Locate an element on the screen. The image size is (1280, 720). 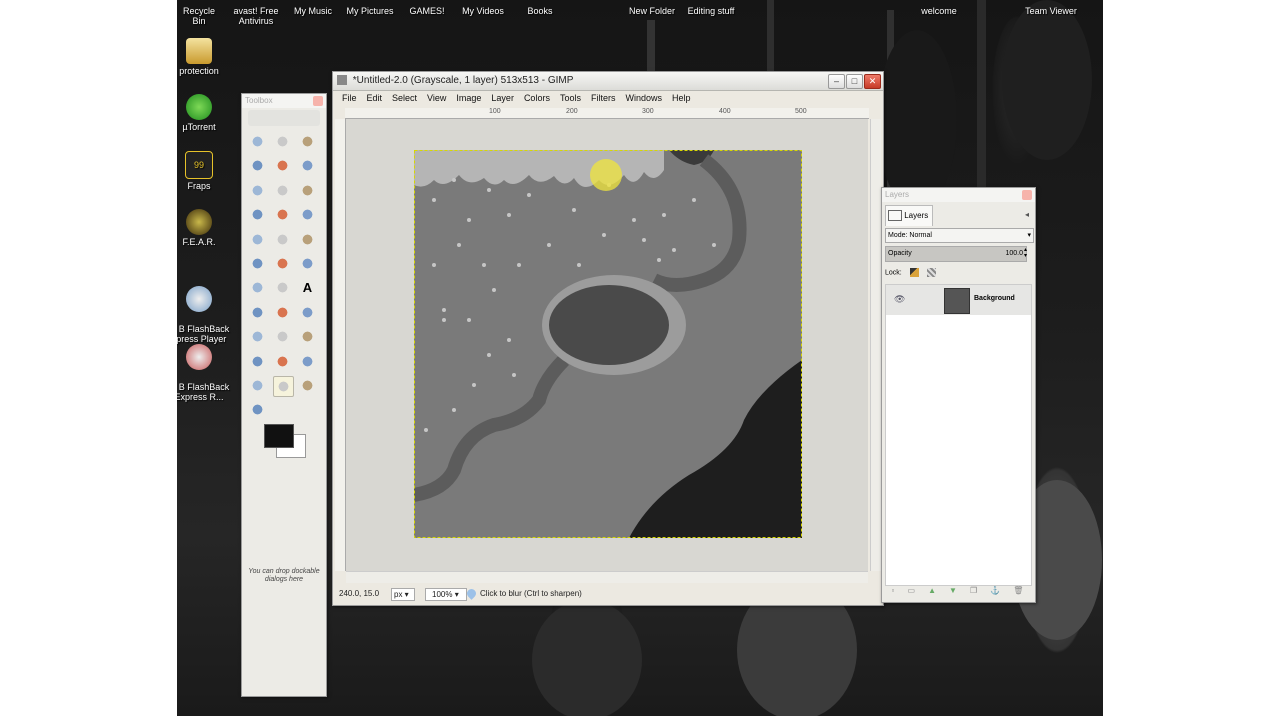
new-layer-icon: ▫ is located at coordinates (893, 592).